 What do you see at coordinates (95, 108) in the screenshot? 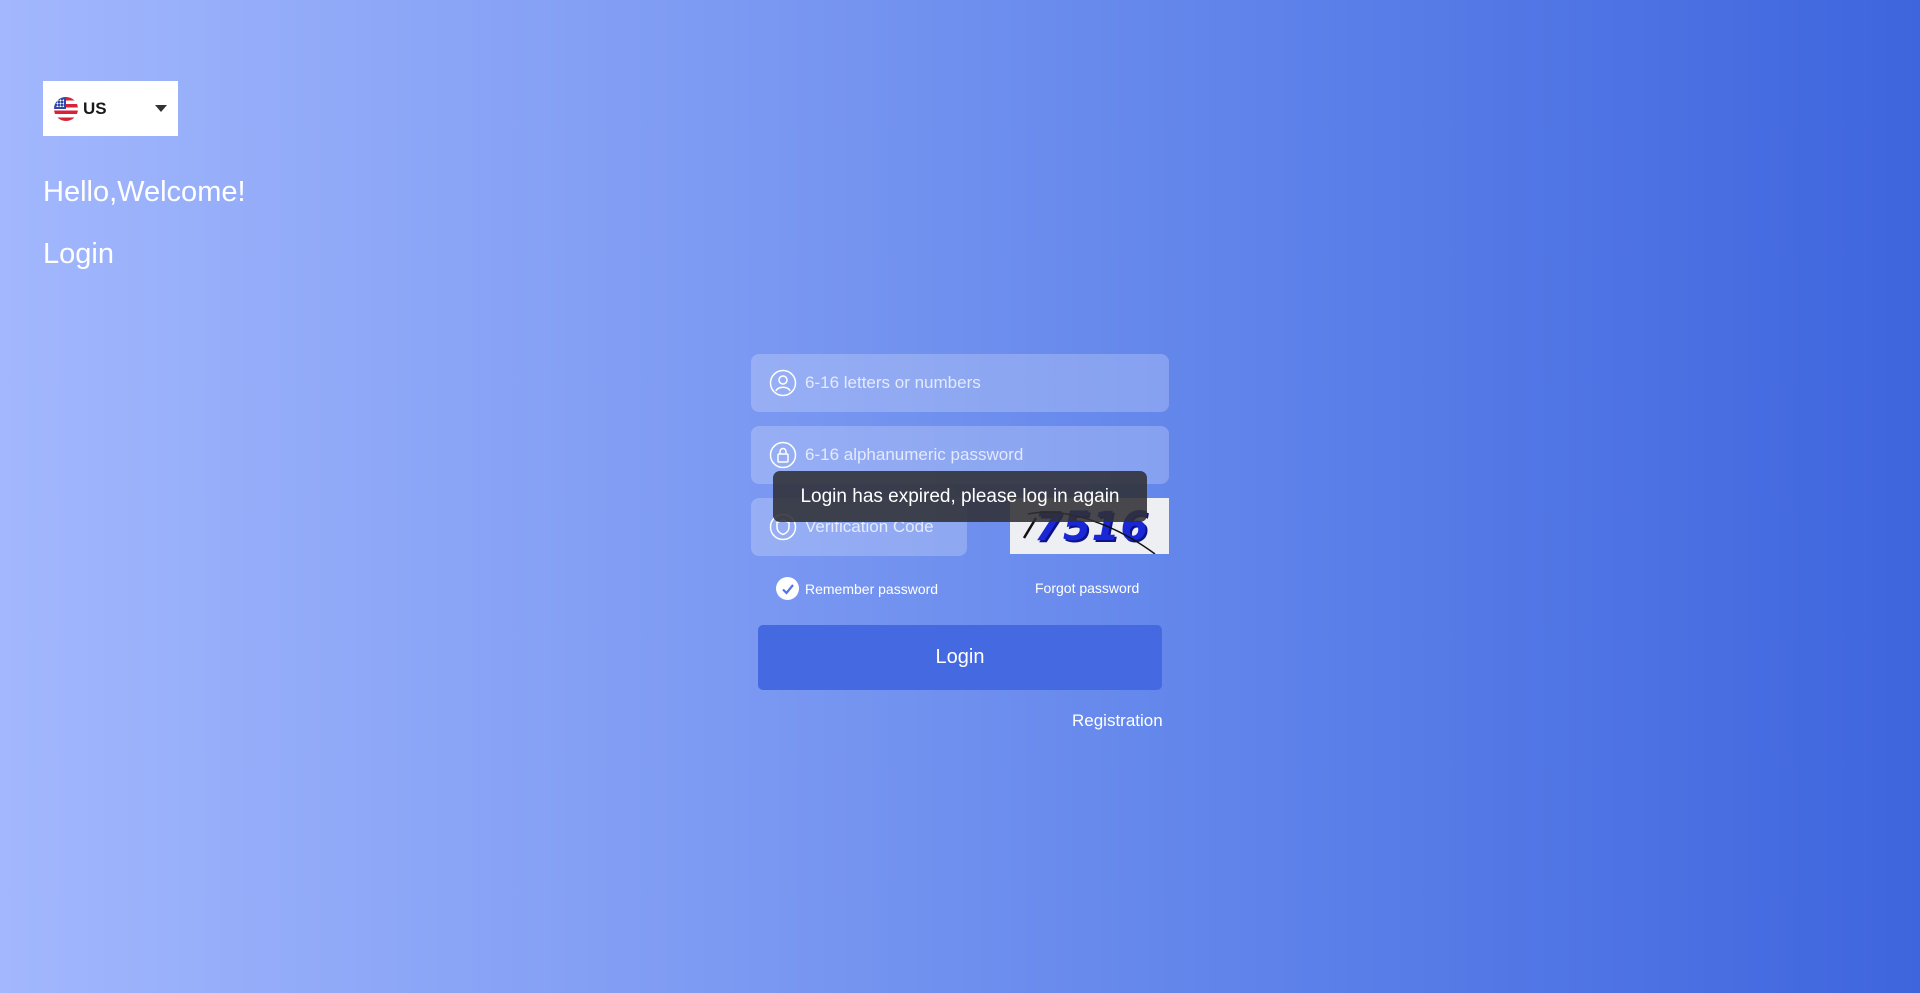
I see `language-code: US` at bounding box center [95, 108].